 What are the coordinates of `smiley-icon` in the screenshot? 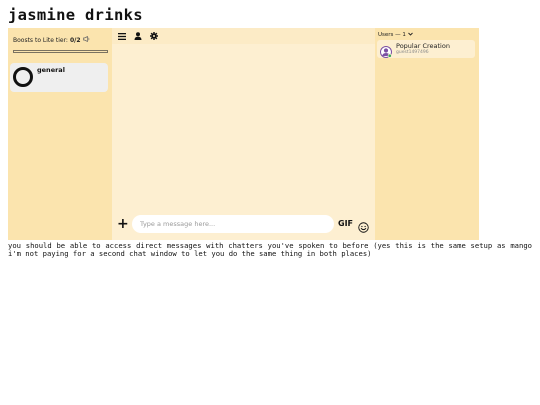 It's located at (363, 225).